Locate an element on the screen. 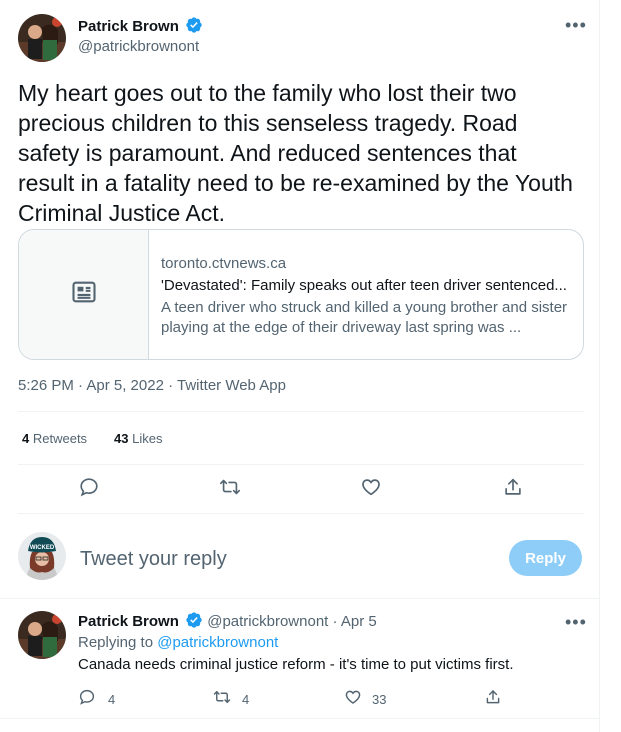 This screenshot has height=732, width=621. likes-label: Likes is located at coordinates (147, 438).